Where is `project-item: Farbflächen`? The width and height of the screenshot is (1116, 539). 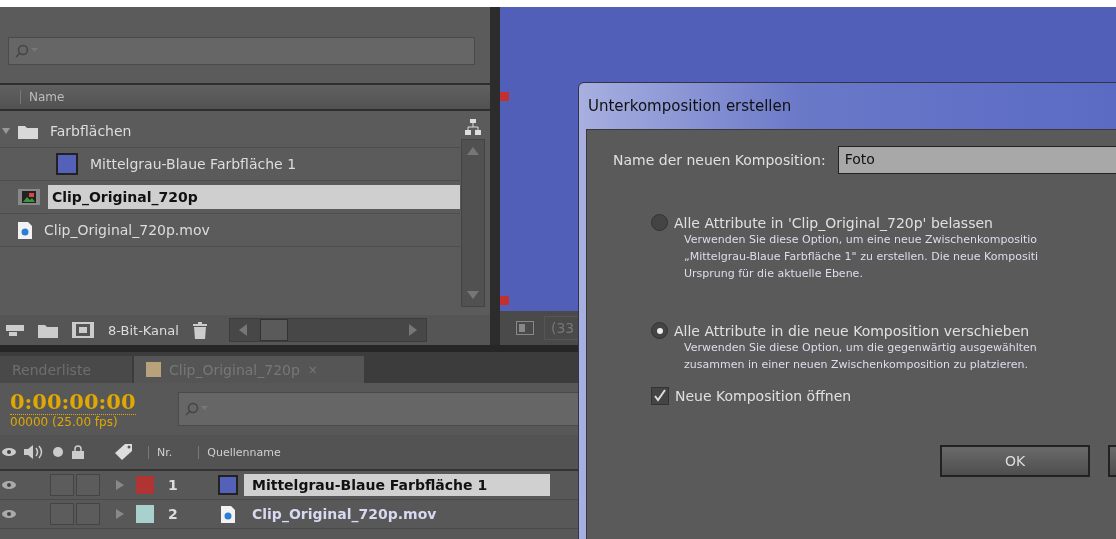 project-item: Farbflächen is located at coordinates (253, 131).